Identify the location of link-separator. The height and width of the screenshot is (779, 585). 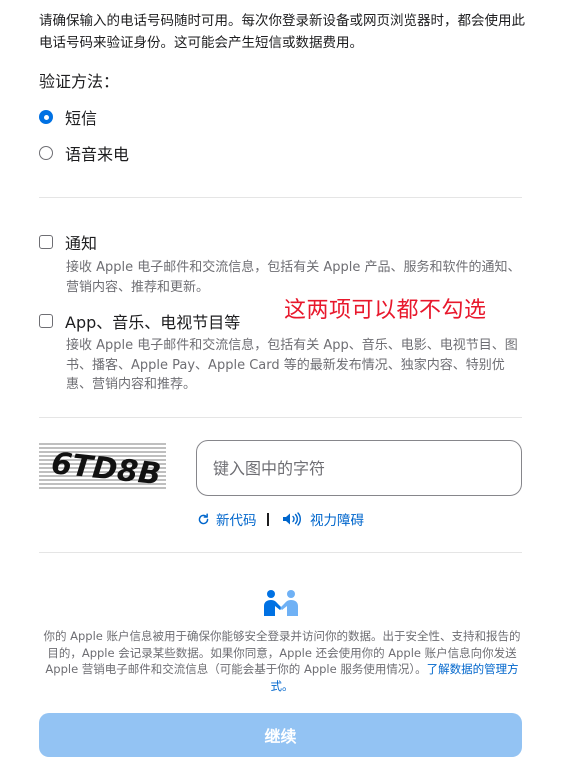
(268, 519).